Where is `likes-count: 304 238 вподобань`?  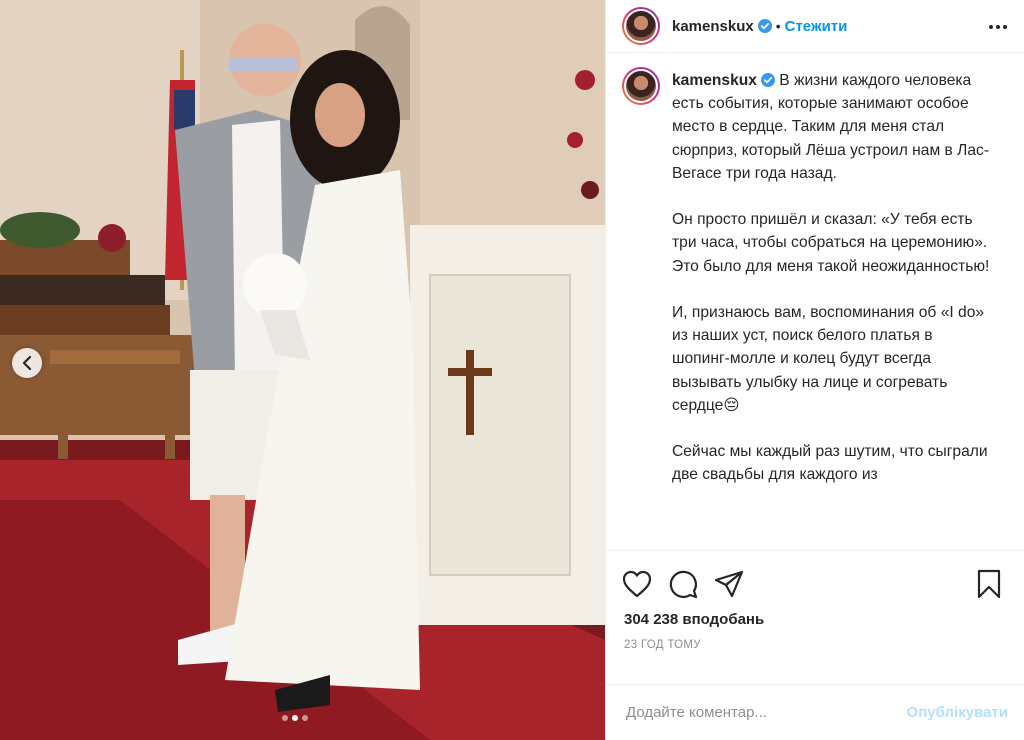
likes-count: 304 238 вподобань is located at coordinates (815, 621).